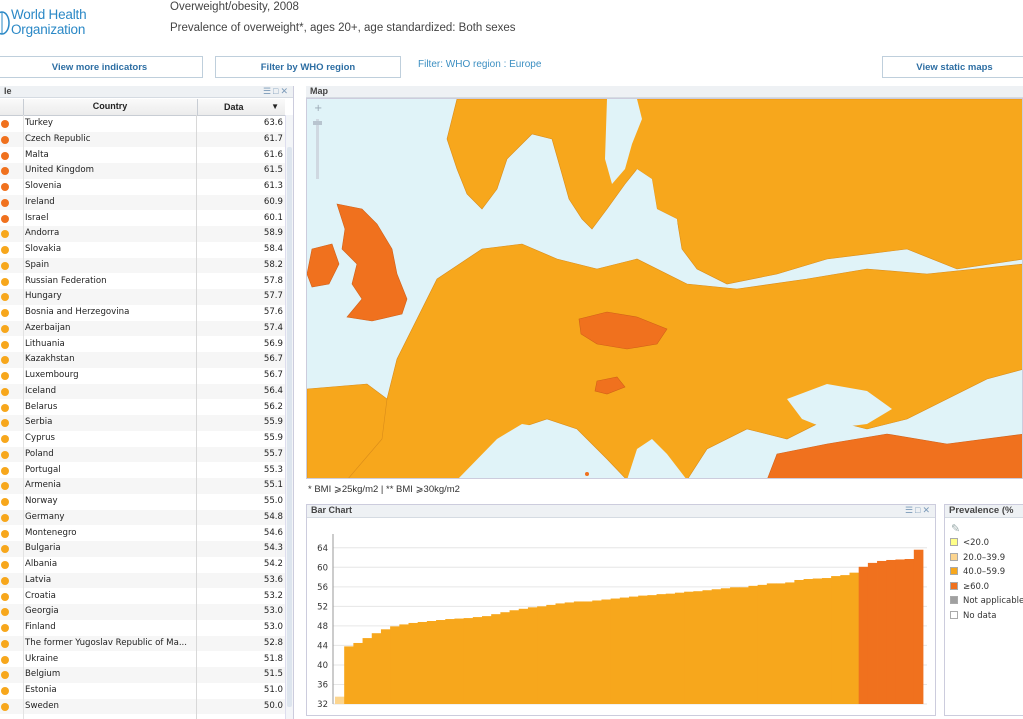  What do you see at coordinates (50, 21) in the screenshot?
I see `who-logo: World Health Organization` at bounding box center [50, 21].